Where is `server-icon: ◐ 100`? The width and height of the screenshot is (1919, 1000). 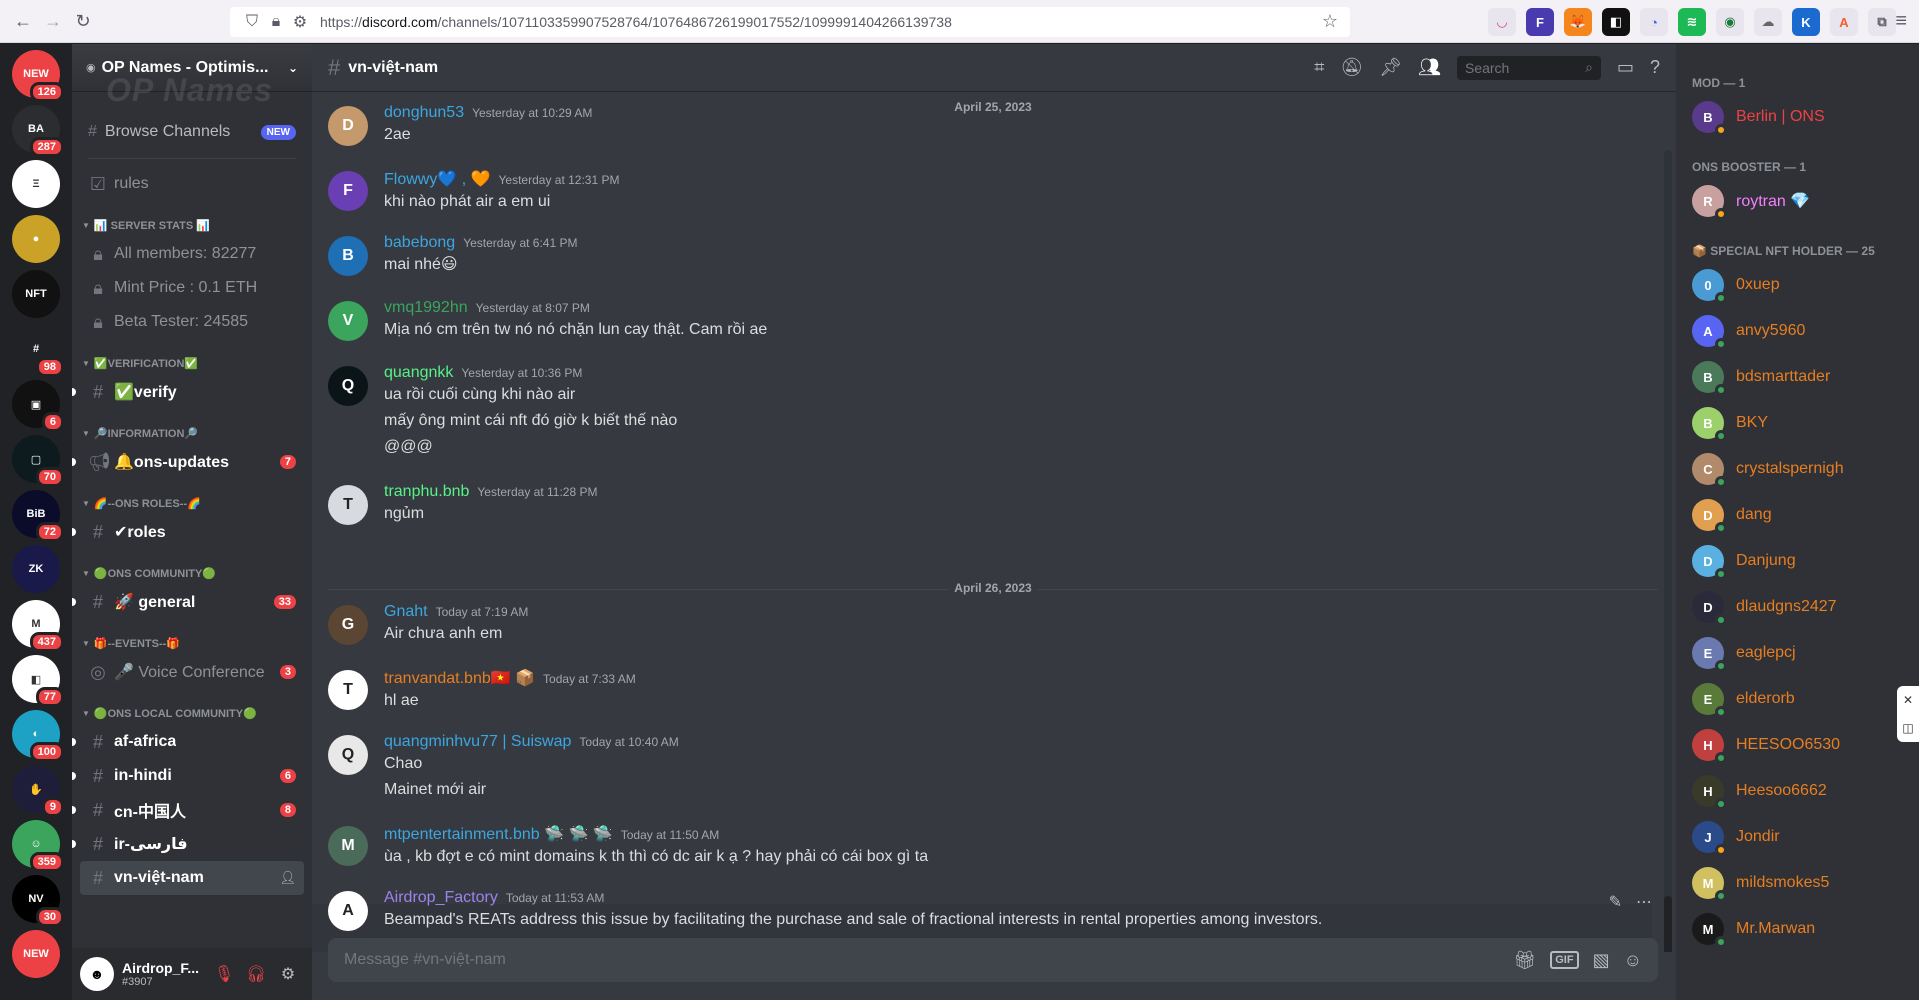 server-icon: ◐ 100 is located at coordinates (38, 736).